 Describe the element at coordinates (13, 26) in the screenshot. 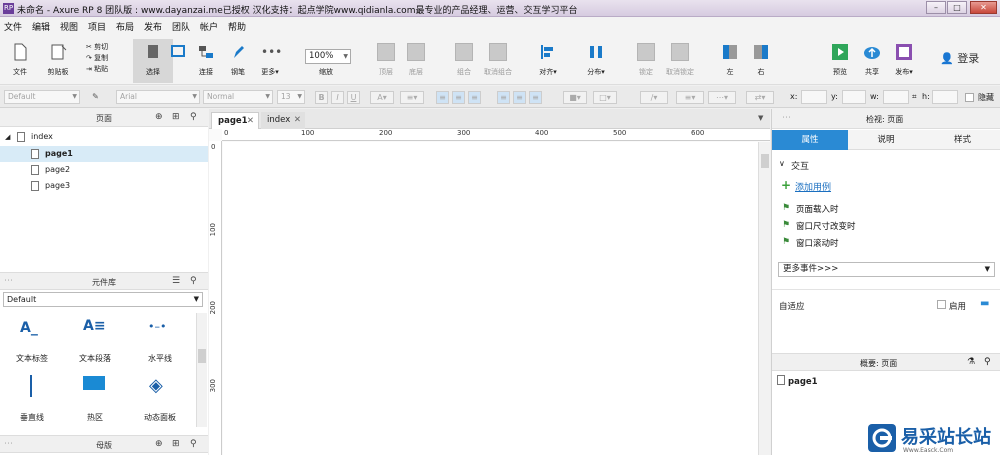

I see `menu-file: 文件` at that location.